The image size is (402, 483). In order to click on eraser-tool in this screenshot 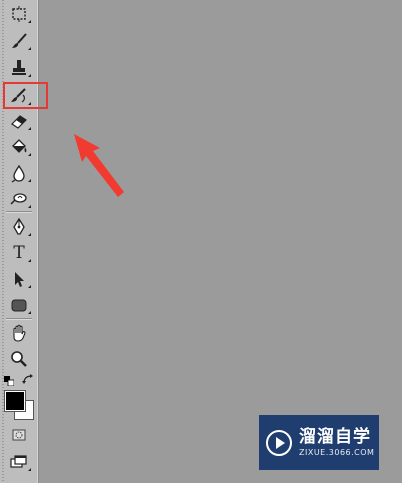, I will do `click(19, 121)`.